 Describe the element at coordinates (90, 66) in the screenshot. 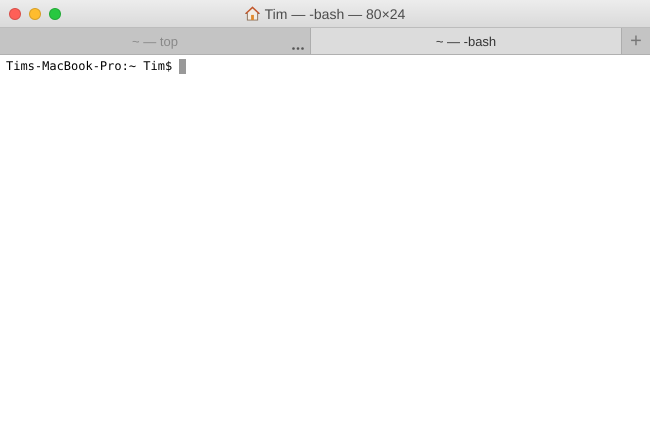

I see `terminal-prompt: Tims-MacBook-Pro:~ Tim$` at that location.